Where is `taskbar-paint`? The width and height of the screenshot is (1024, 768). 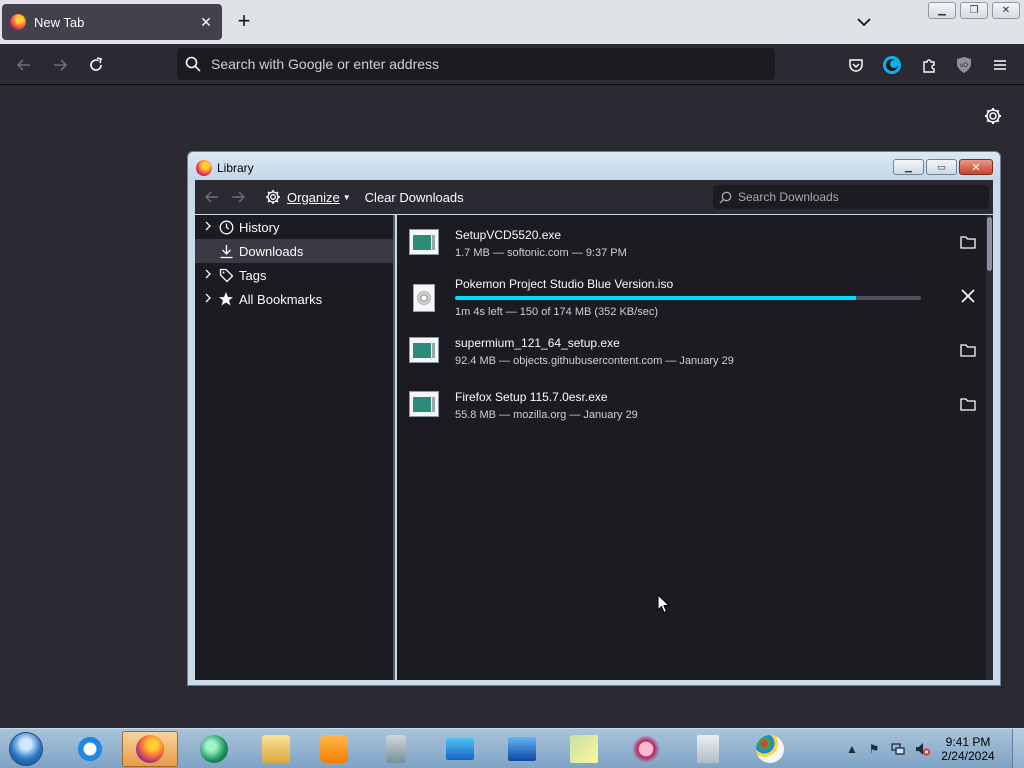 taskbar-paint is located at coordinates (770, 749).